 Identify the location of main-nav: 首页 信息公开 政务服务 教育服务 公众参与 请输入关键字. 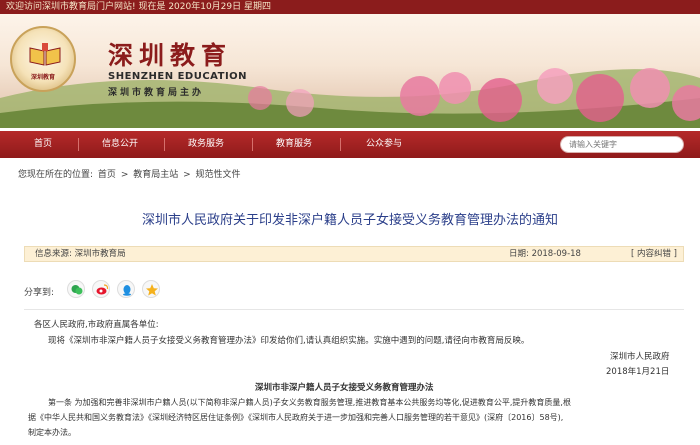
(350, 144).